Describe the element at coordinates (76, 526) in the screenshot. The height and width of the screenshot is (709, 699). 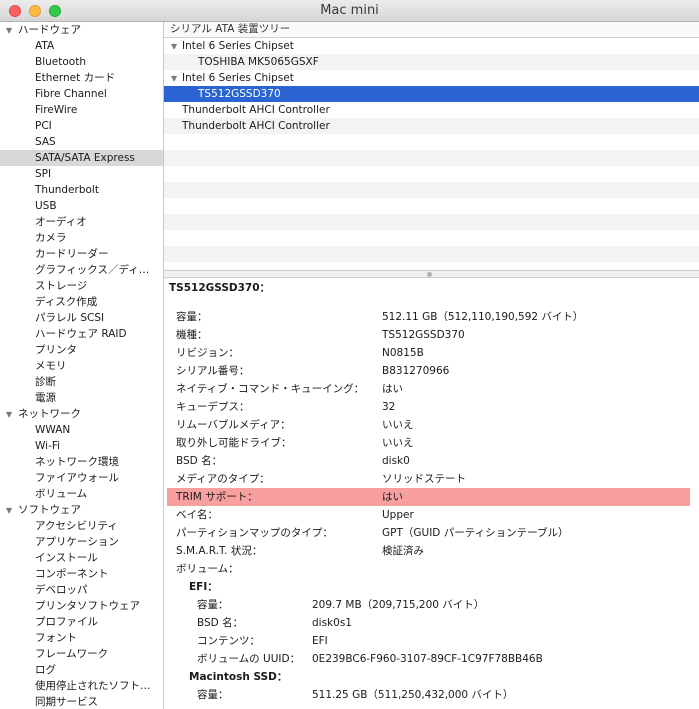
I see `sidebar-item-label: アクセシビリティ` at that location.